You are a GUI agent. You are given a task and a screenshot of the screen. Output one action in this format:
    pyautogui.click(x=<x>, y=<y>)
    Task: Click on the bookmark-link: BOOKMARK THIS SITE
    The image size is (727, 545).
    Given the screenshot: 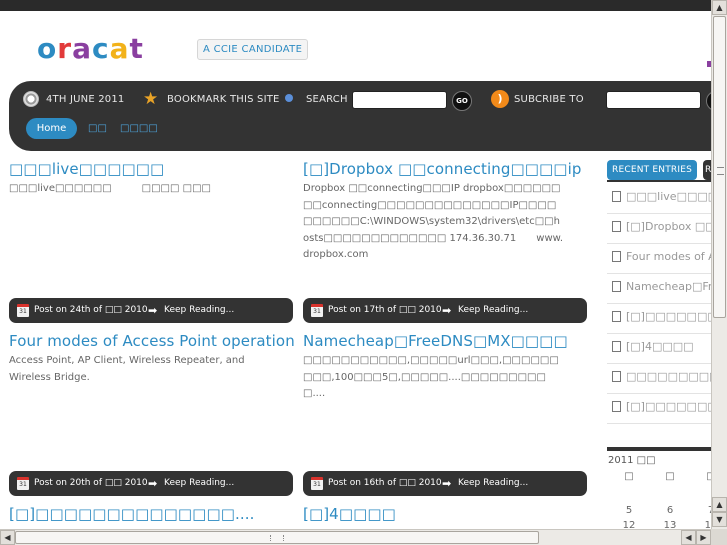 What is the action you would take?
    pyautogui.click(x=223, y=100)
    